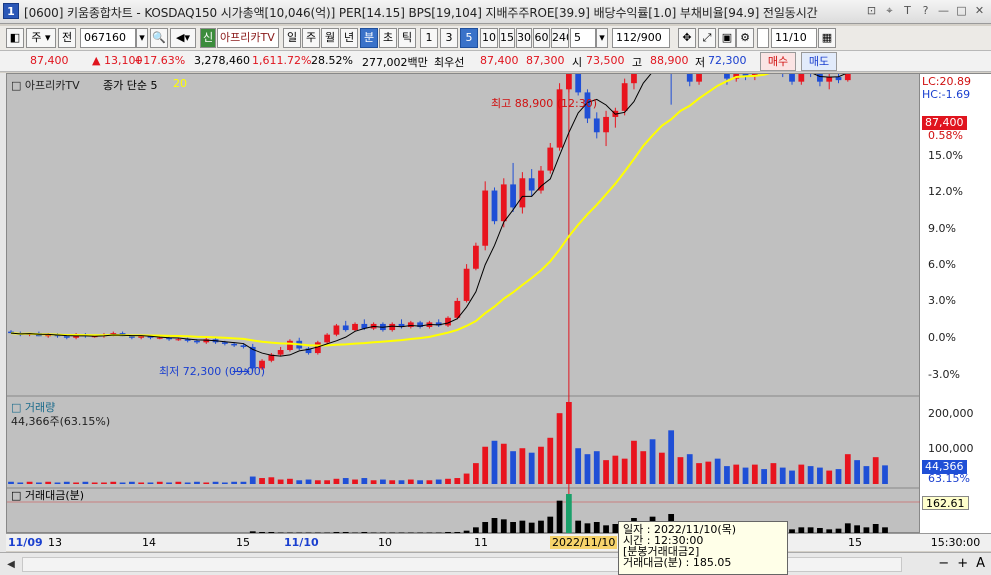 The height and width of the screenshot is (575, 991). Describe the element at coordinates (183, 38) in the screenshot. I see `audio-icon: ◀▾` at that location.